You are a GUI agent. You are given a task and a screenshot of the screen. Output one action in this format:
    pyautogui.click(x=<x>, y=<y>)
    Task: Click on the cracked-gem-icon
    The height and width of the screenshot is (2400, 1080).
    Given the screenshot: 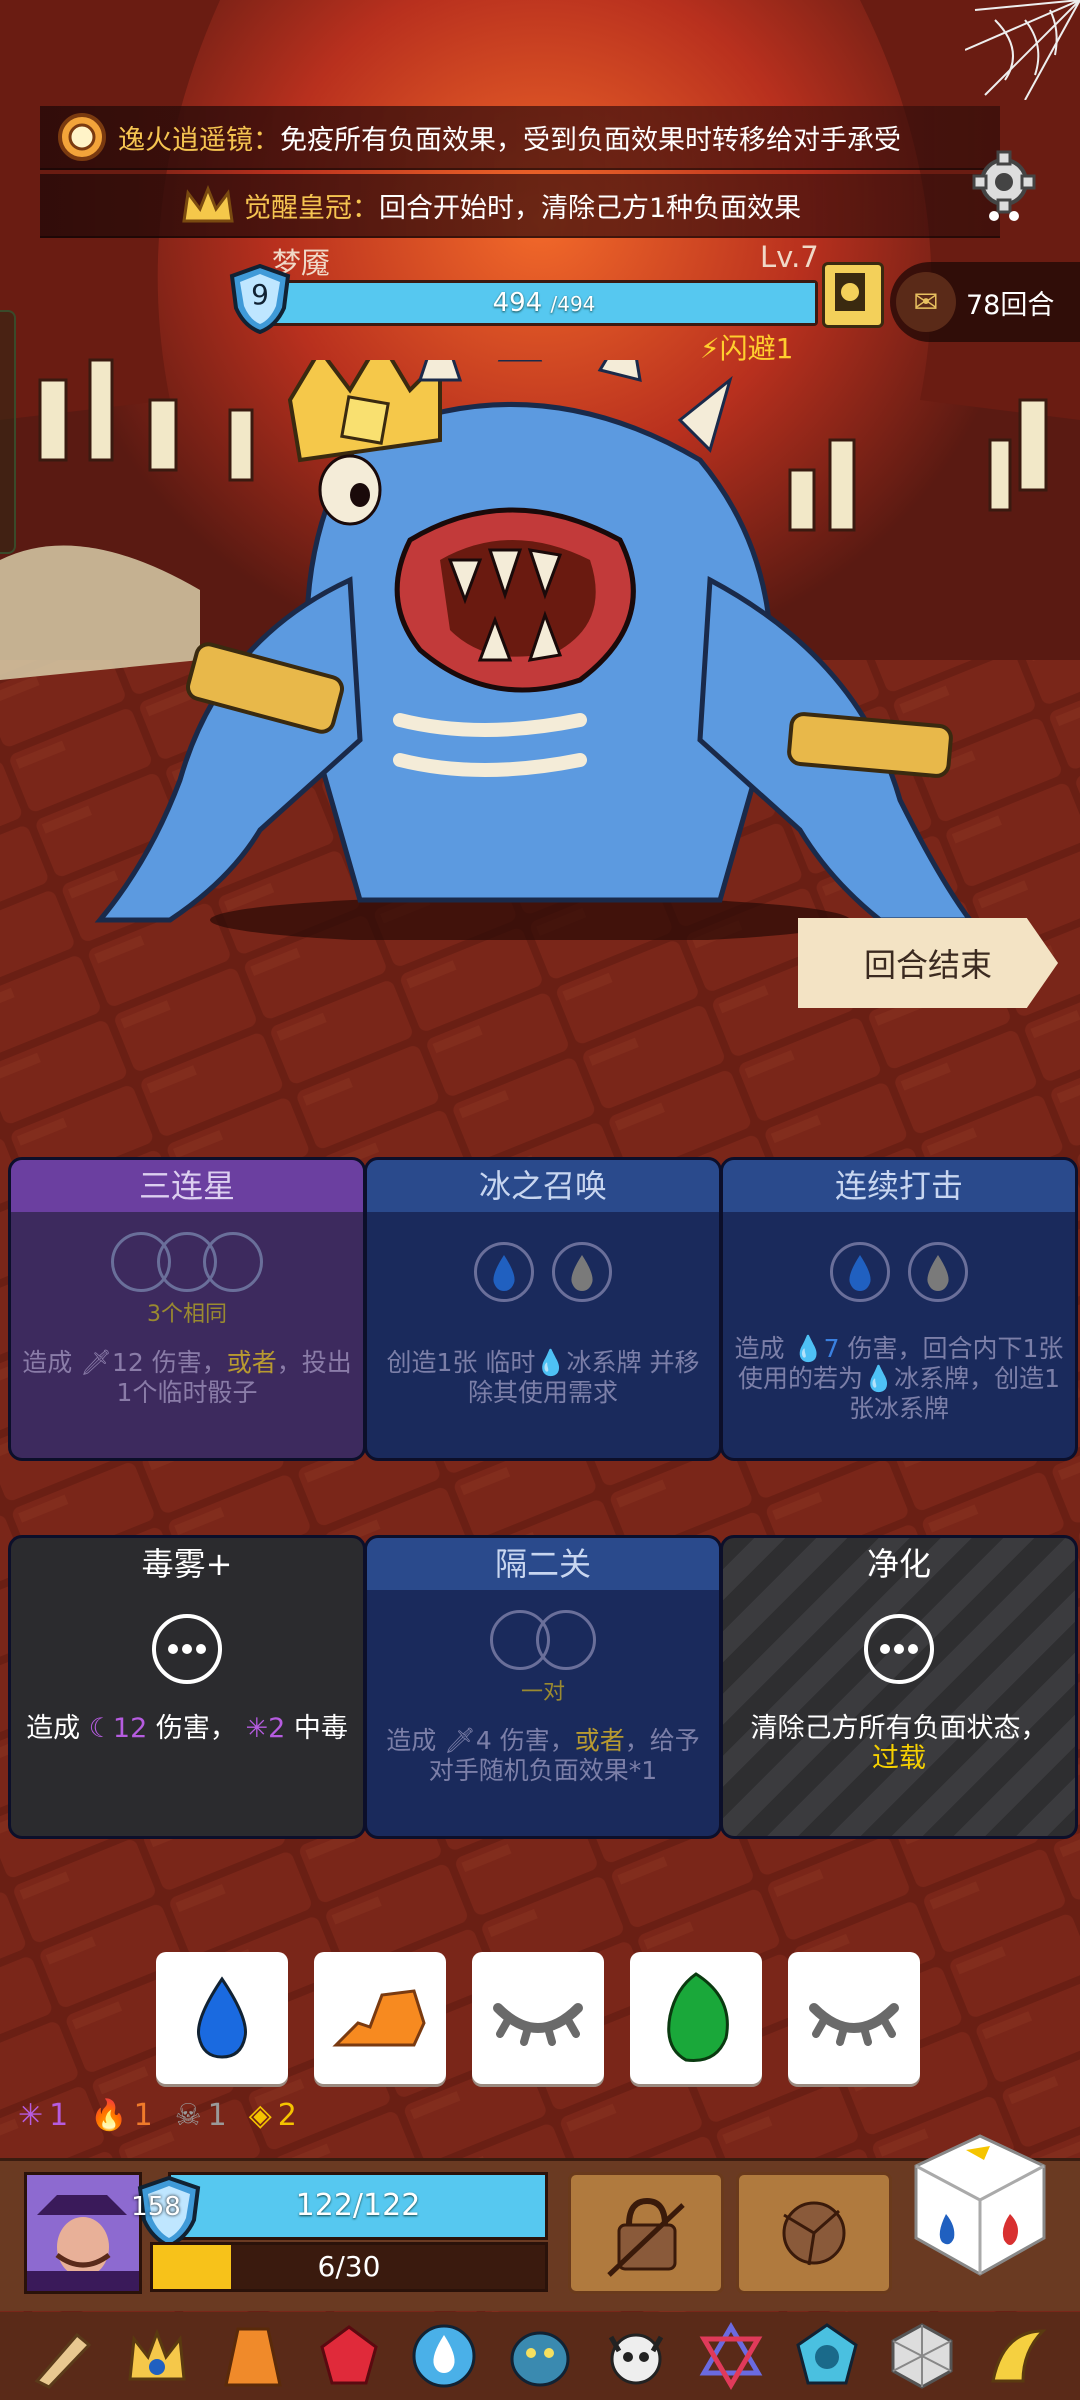 What is the action you would take?
    pyautogui.click(x=814, y=2233)
    